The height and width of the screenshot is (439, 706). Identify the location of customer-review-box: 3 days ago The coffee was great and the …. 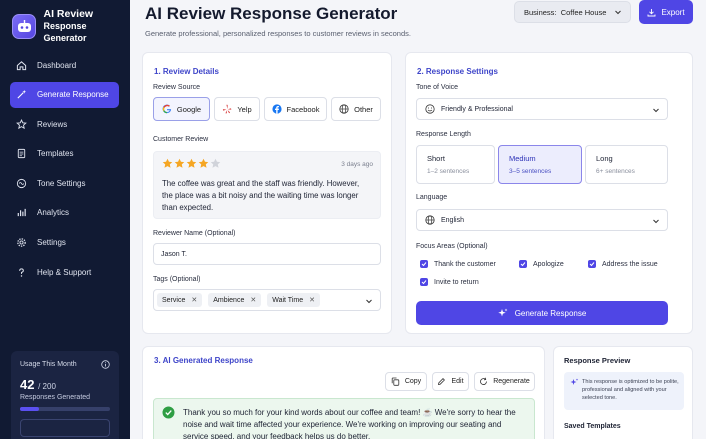
(267, 185).